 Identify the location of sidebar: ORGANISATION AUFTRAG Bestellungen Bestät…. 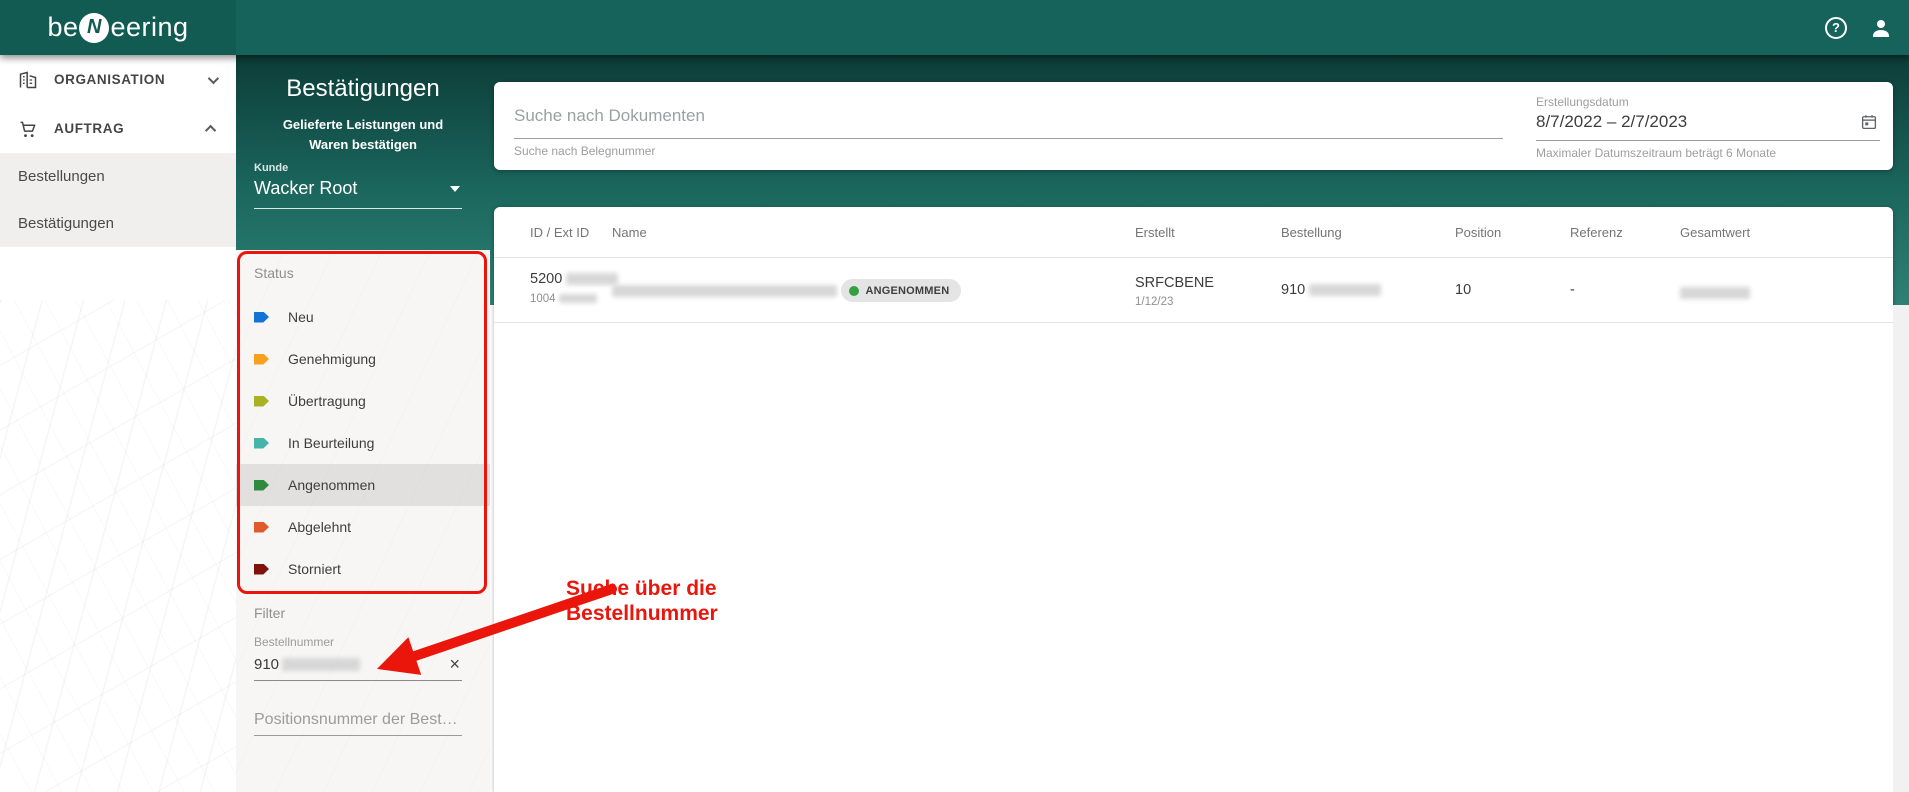
(118, 423).